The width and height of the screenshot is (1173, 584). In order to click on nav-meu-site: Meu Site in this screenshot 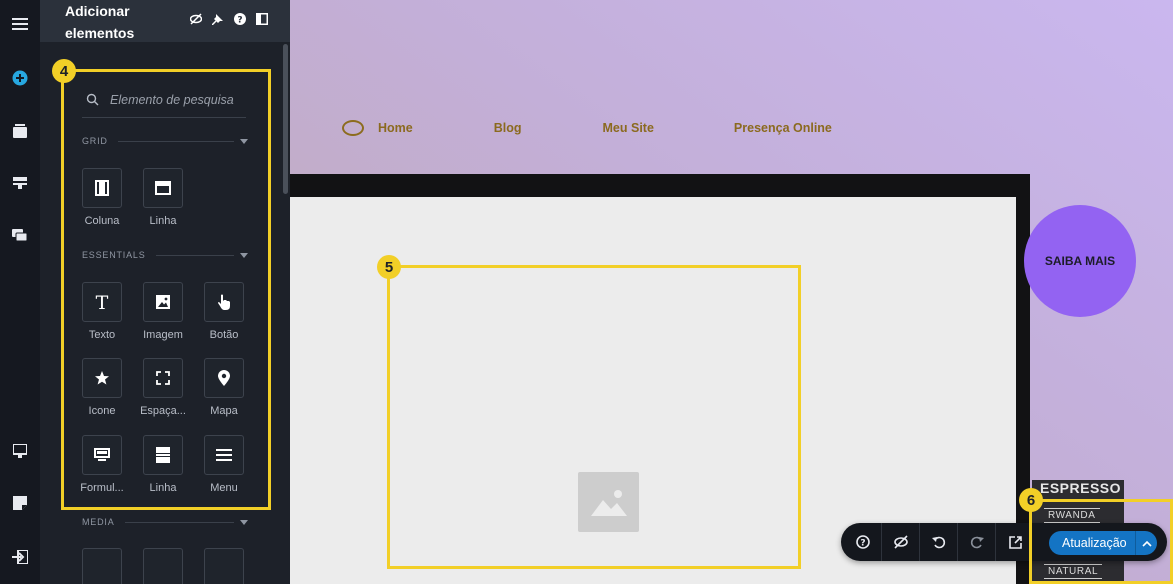, I will do `click(628, 128)`.